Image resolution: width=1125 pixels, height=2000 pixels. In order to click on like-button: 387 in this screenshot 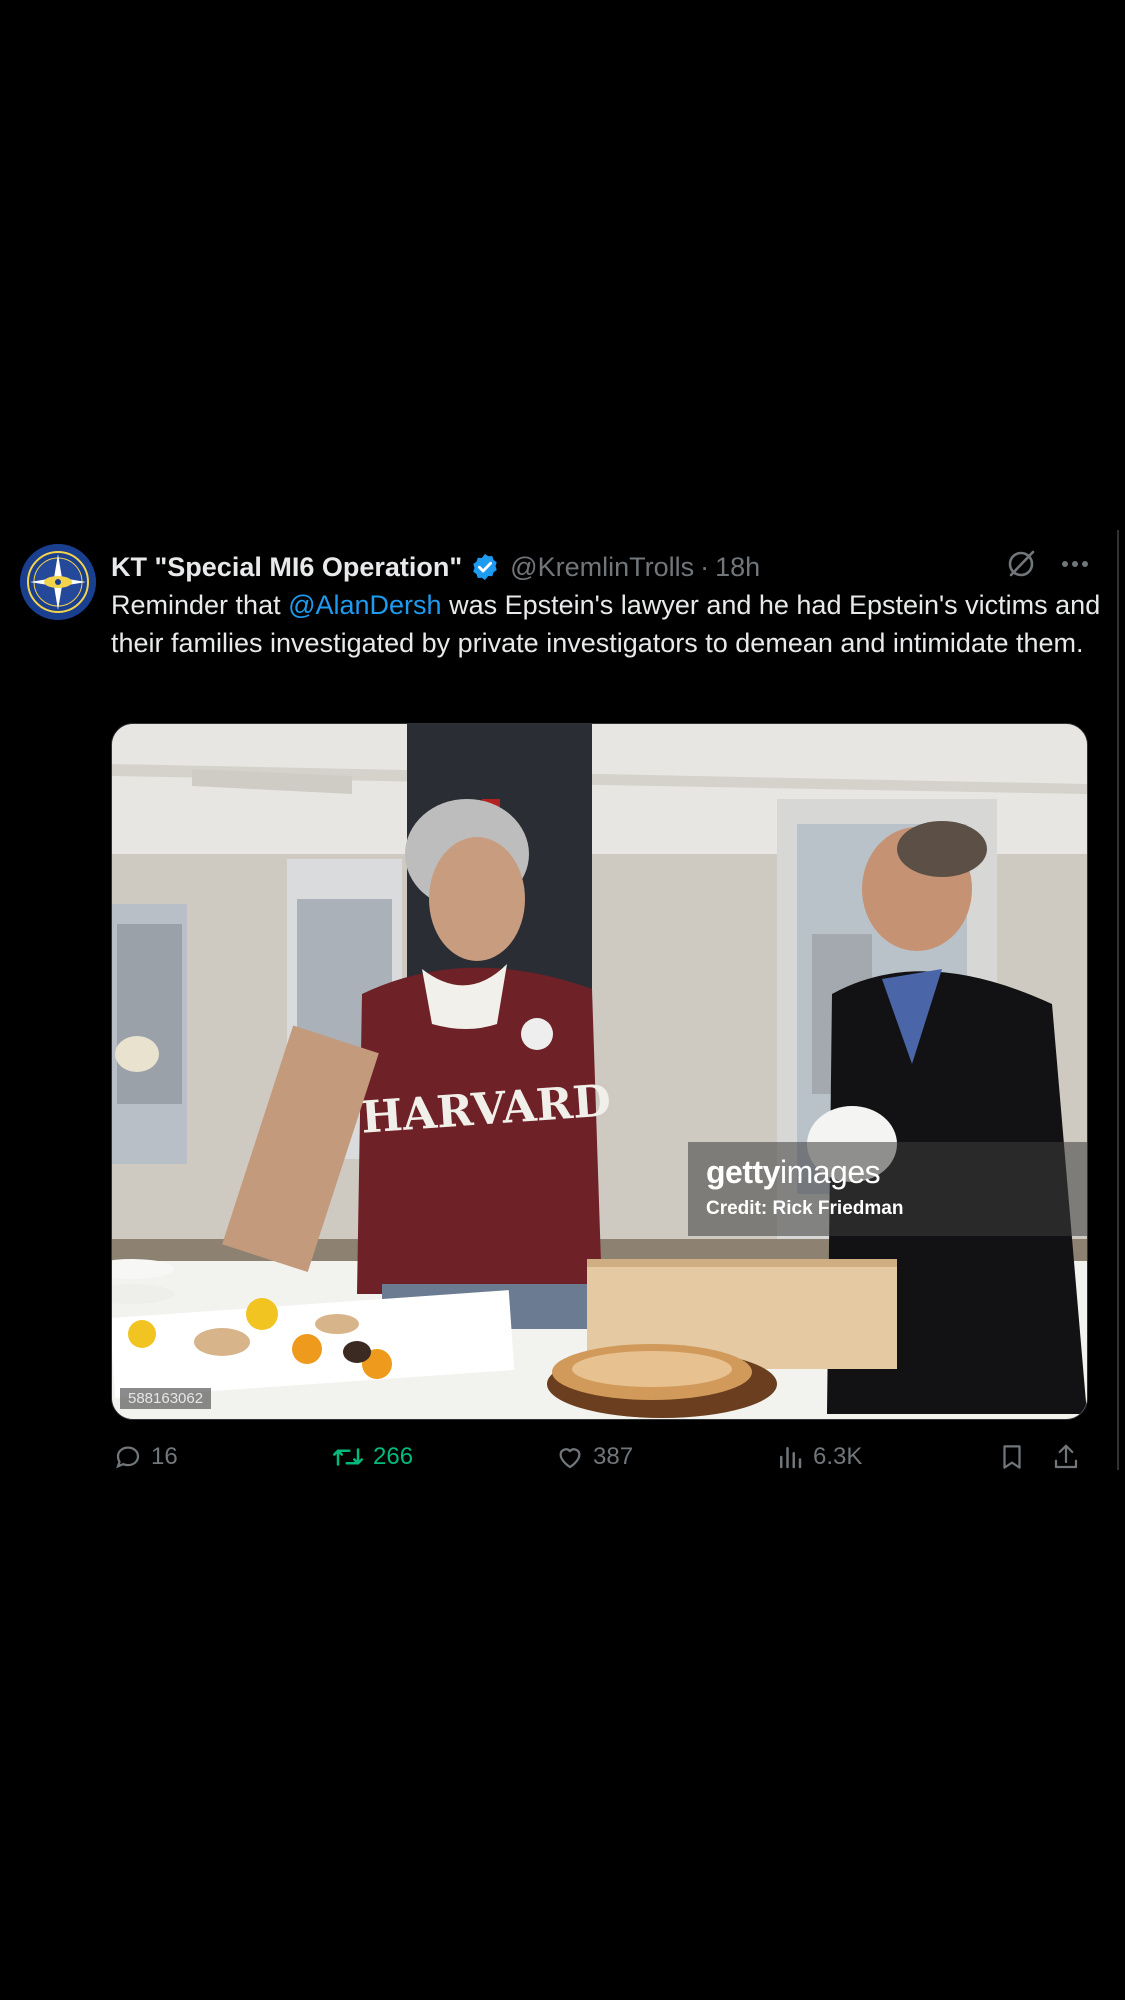, I will do `click(594, 1456)`.